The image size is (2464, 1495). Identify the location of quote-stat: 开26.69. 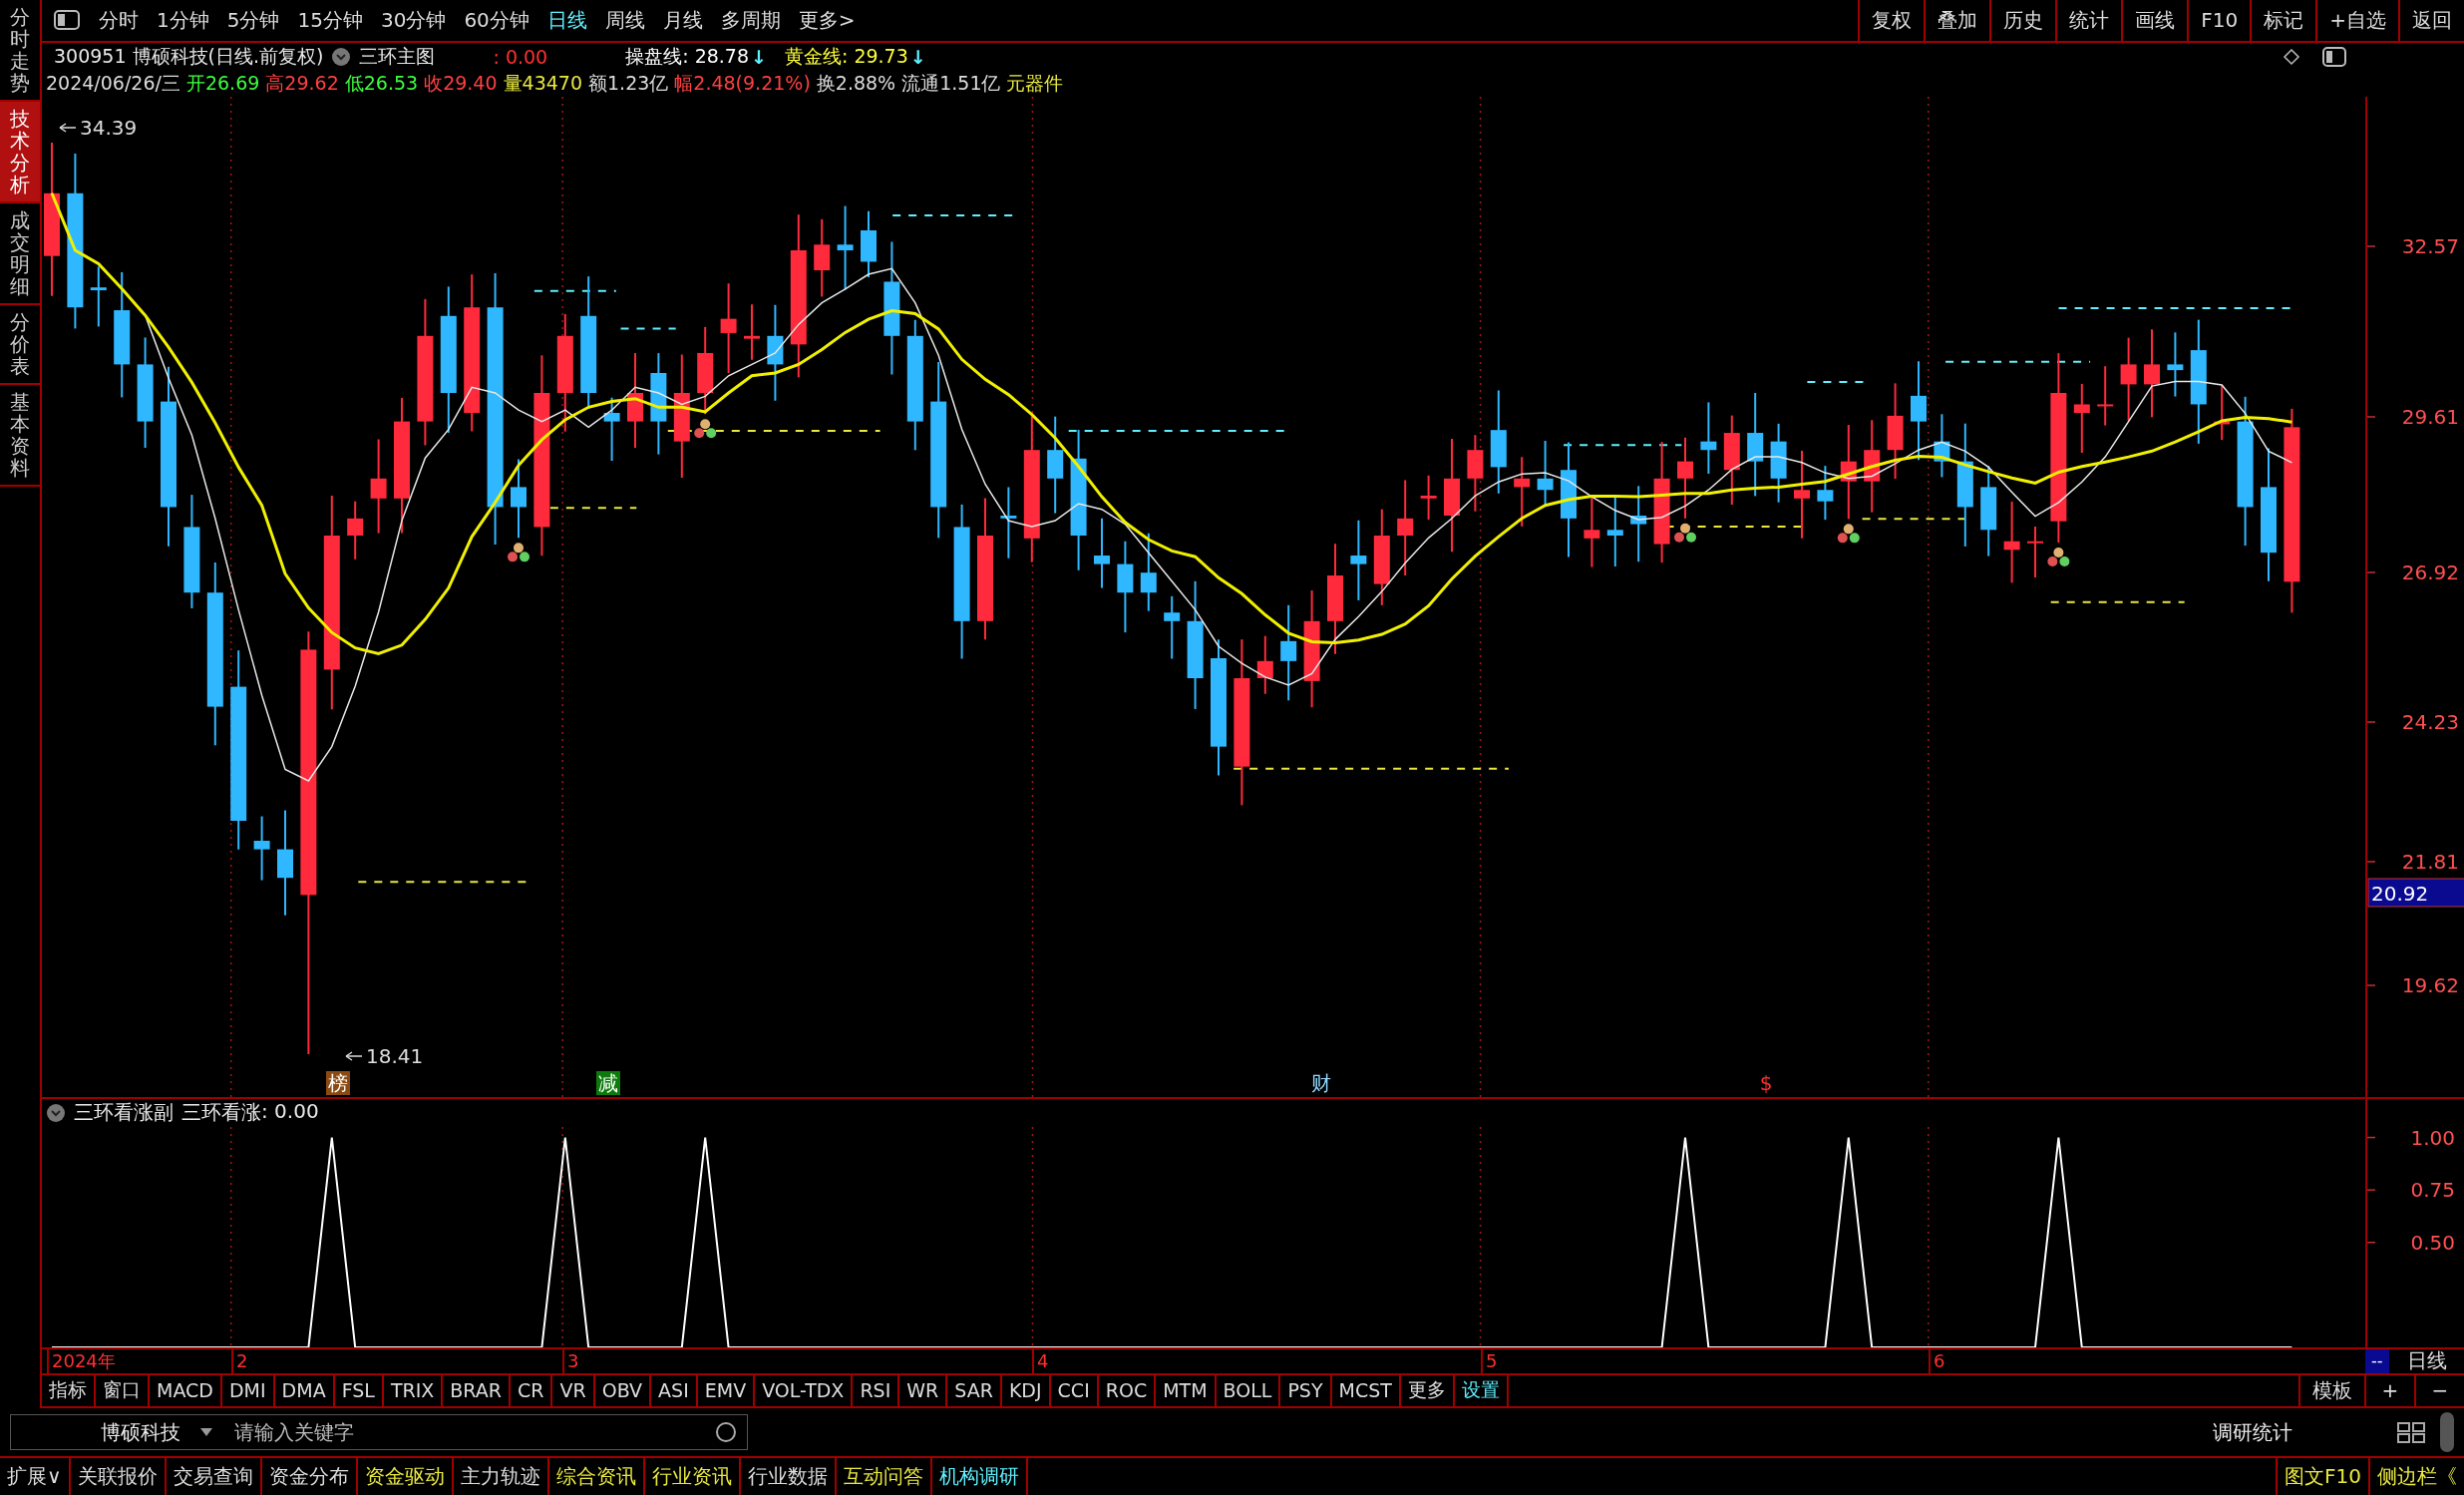
(222, 83).